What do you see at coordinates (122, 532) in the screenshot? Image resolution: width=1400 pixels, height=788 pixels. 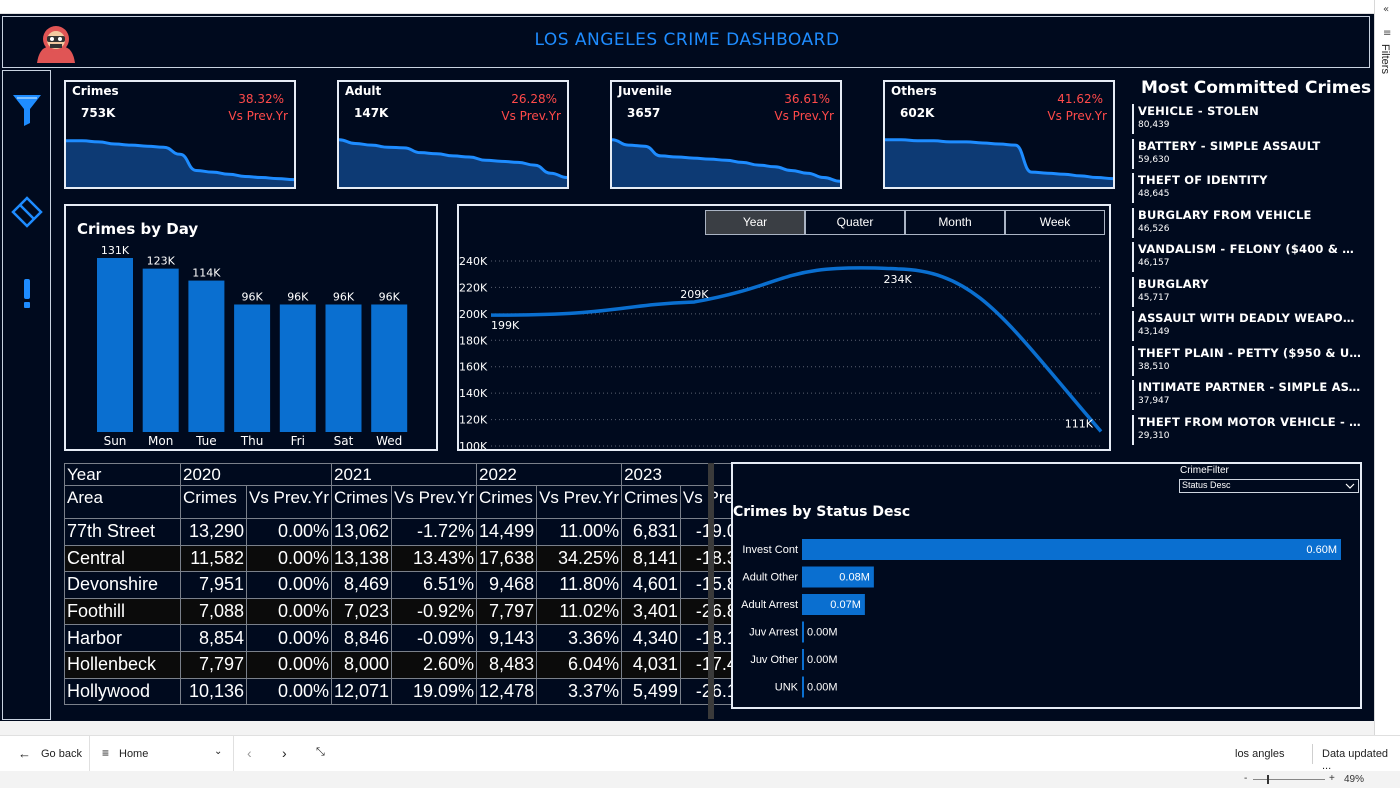 I see `area-cell: 77th Street` at bounding box center [122, 532].